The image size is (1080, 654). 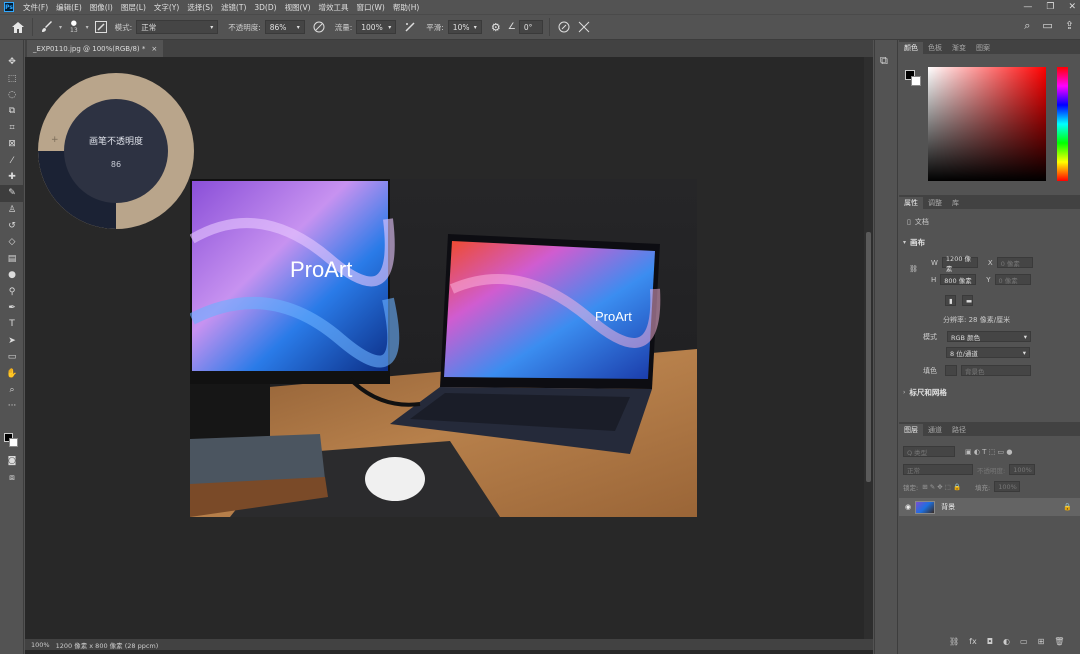 I want to click on menu-plugins: 增效工具, so click(x=334, y=7).